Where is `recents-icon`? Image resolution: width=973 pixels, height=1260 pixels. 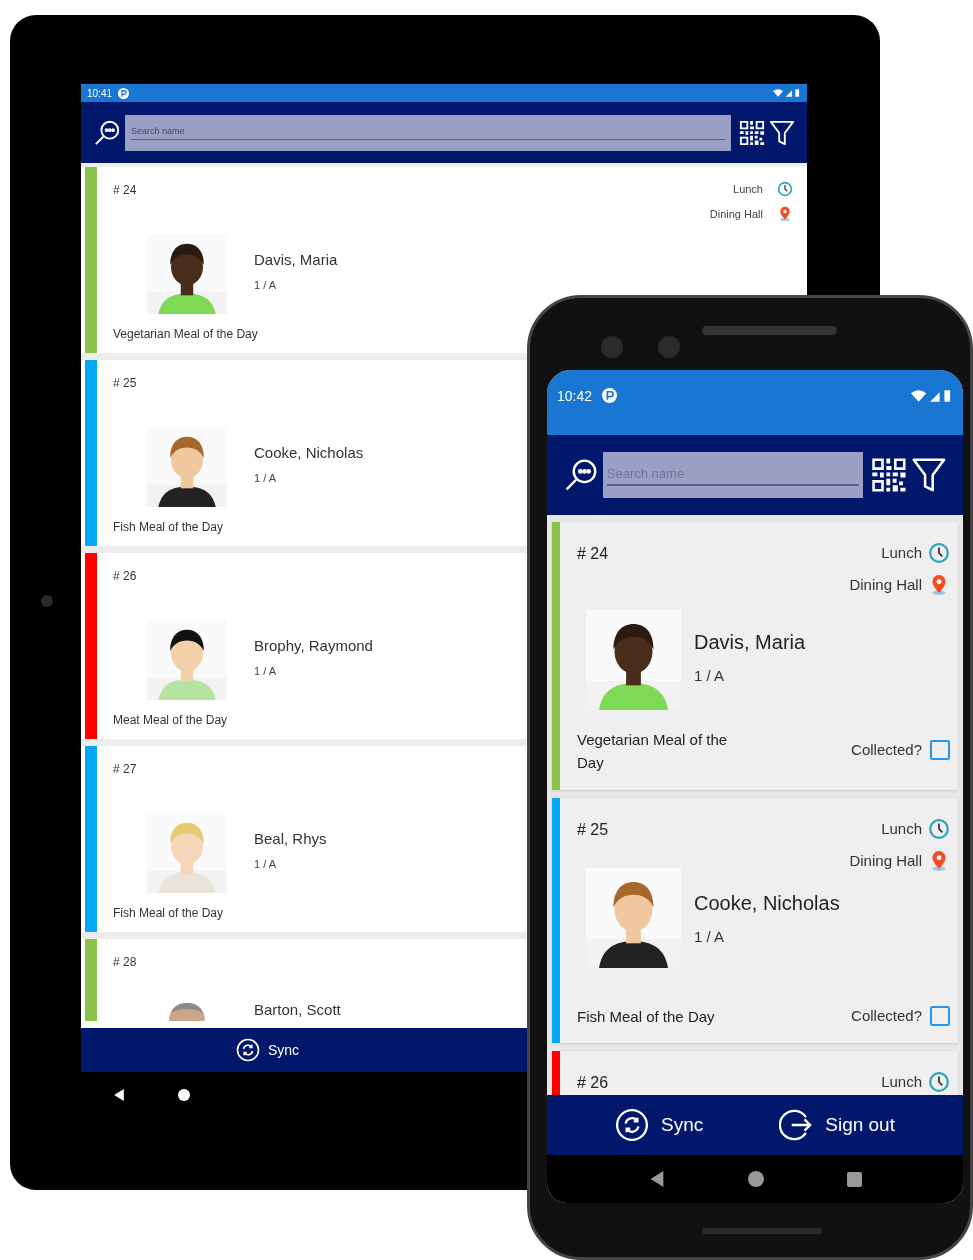
recents-icon is located at coordinates (854, 1179).